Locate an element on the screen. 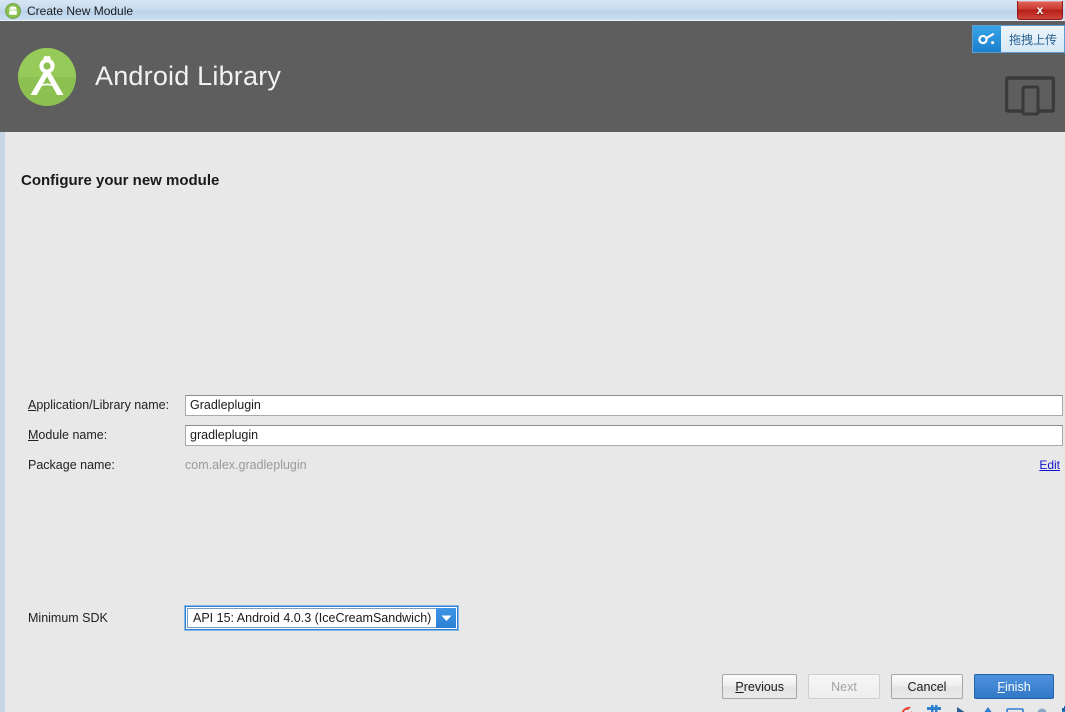 This screenshot has height=712, width=1065. package-name-label: Package name: is located at coordinates (71, 465).